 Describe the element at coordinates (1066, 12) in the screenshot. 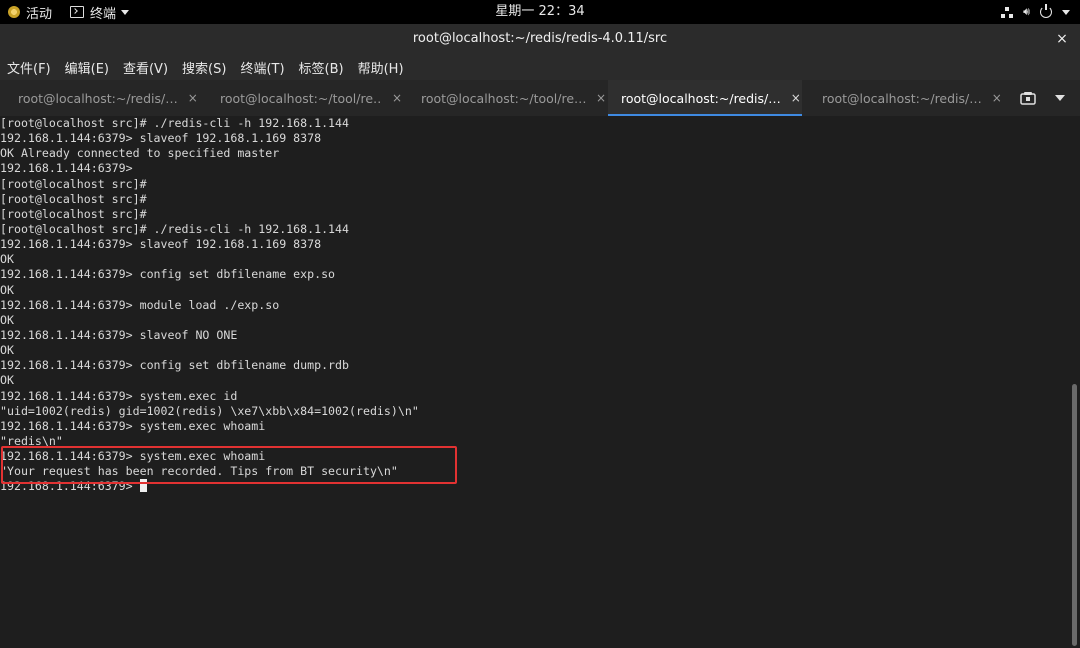

I see `system-menu-caret-icon` at that location.